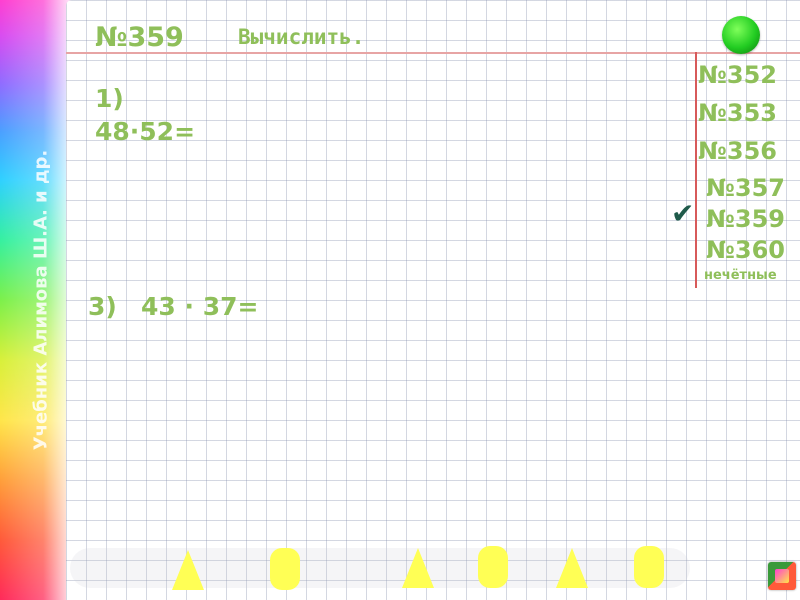  What do you see at coordinates (109, 98) in the screenshot?
I see `exercise-1-label: 1)` at bounding box center [109, 98].